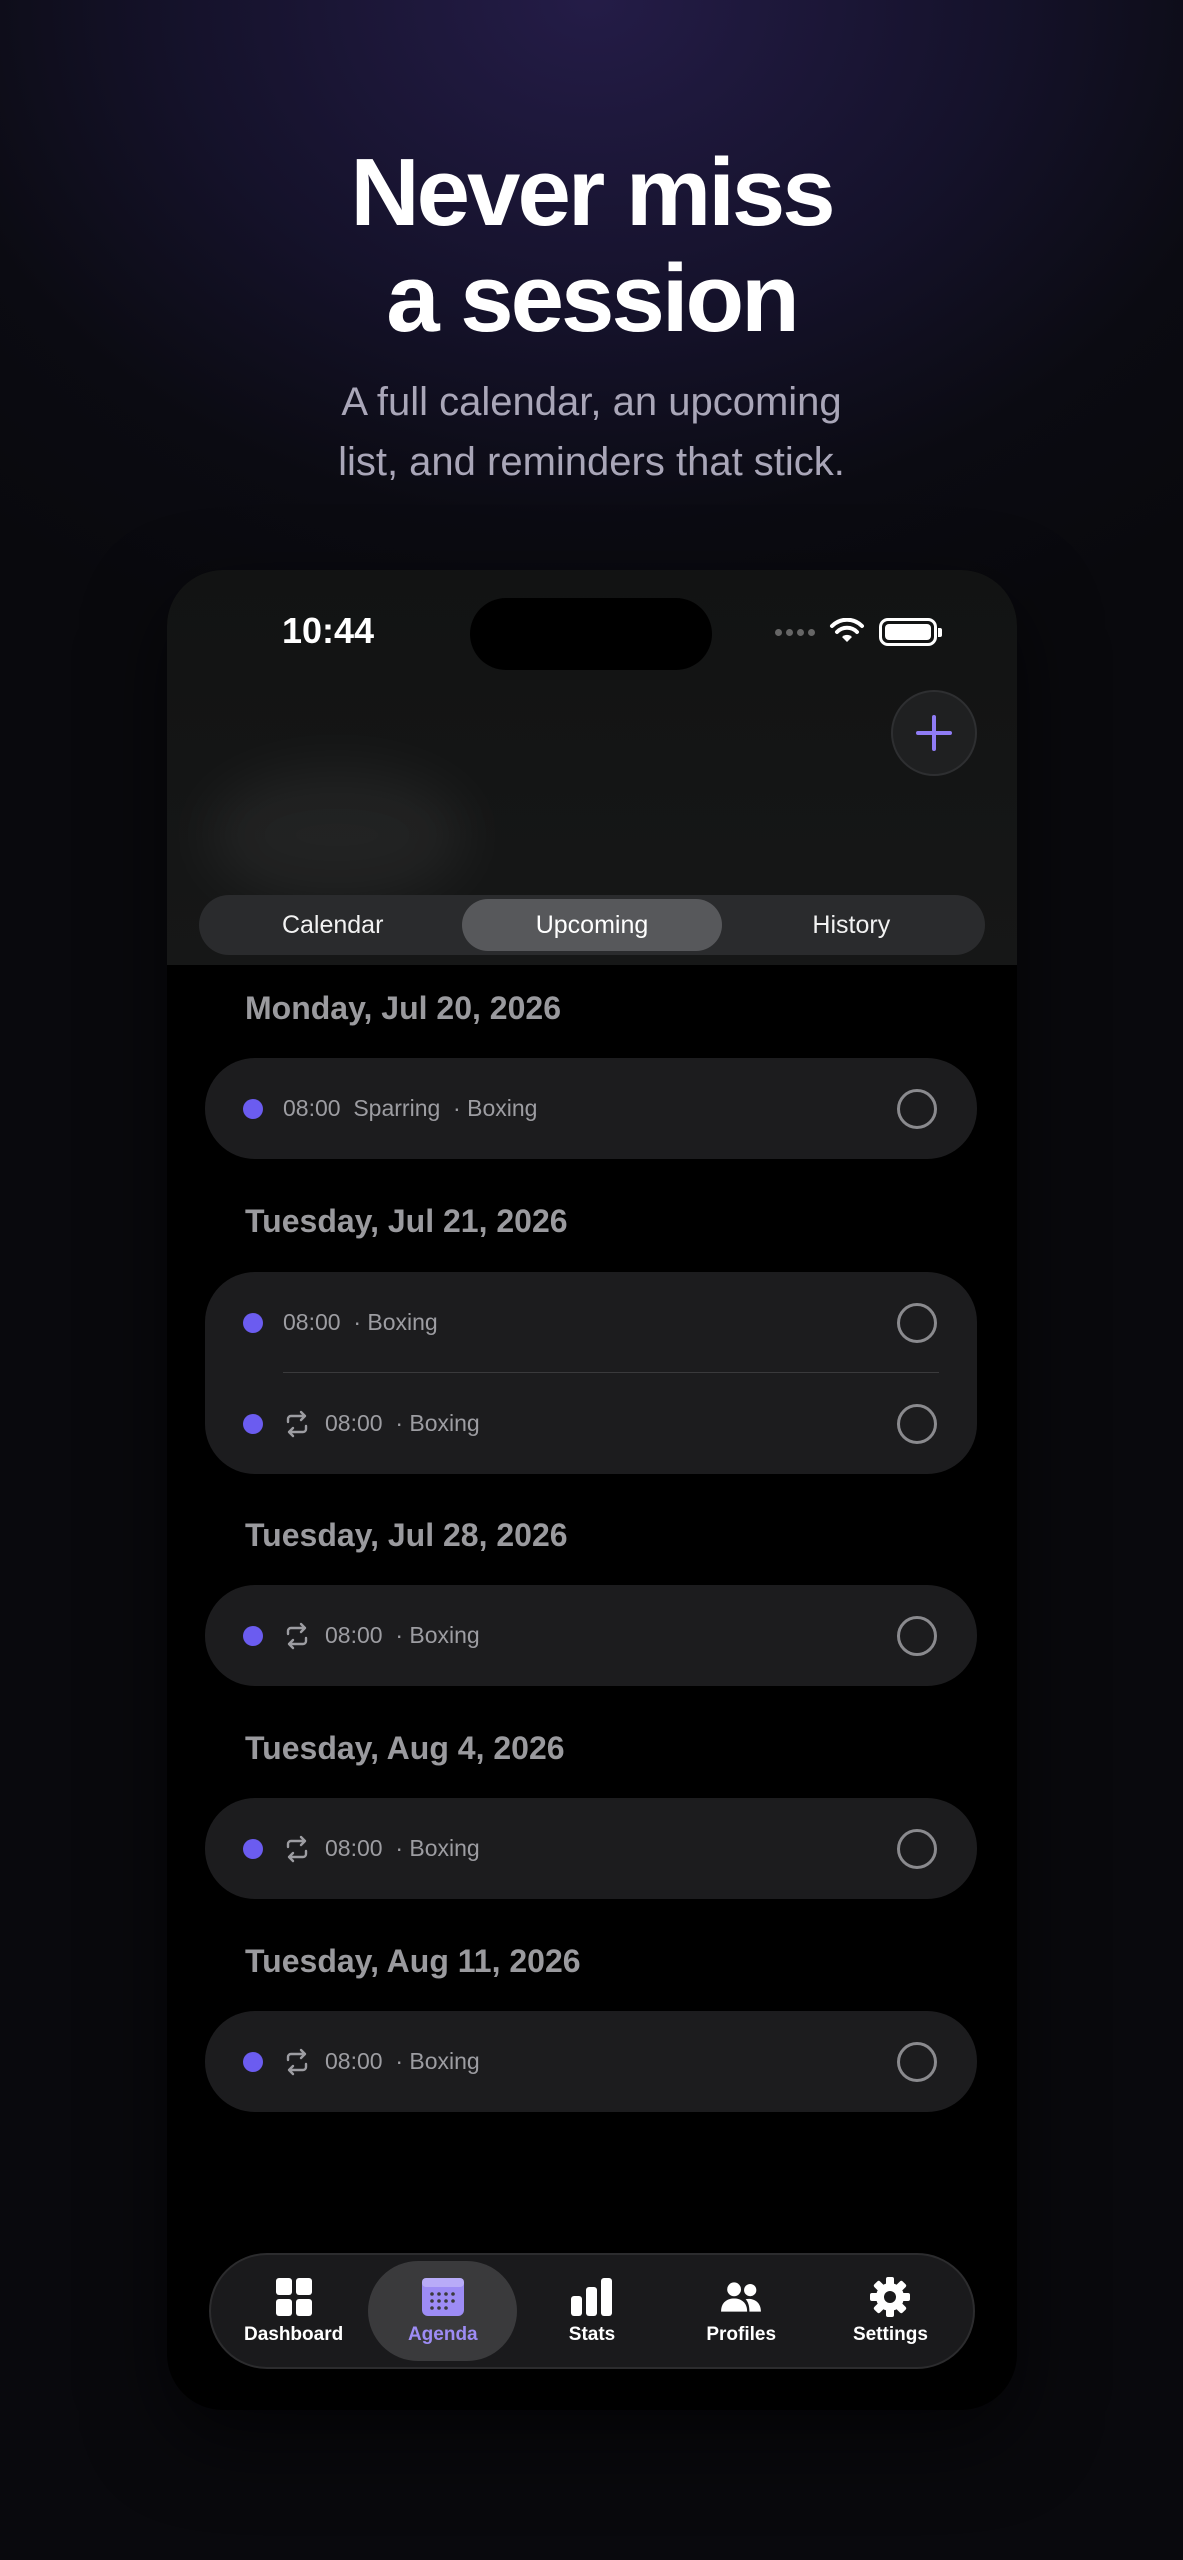 The image size is (1183, 2560). What do you see at coordinates (293, 2334) in the screenshot?
I see `tab-label: Dashboard` at bounding box center [293, 2334].